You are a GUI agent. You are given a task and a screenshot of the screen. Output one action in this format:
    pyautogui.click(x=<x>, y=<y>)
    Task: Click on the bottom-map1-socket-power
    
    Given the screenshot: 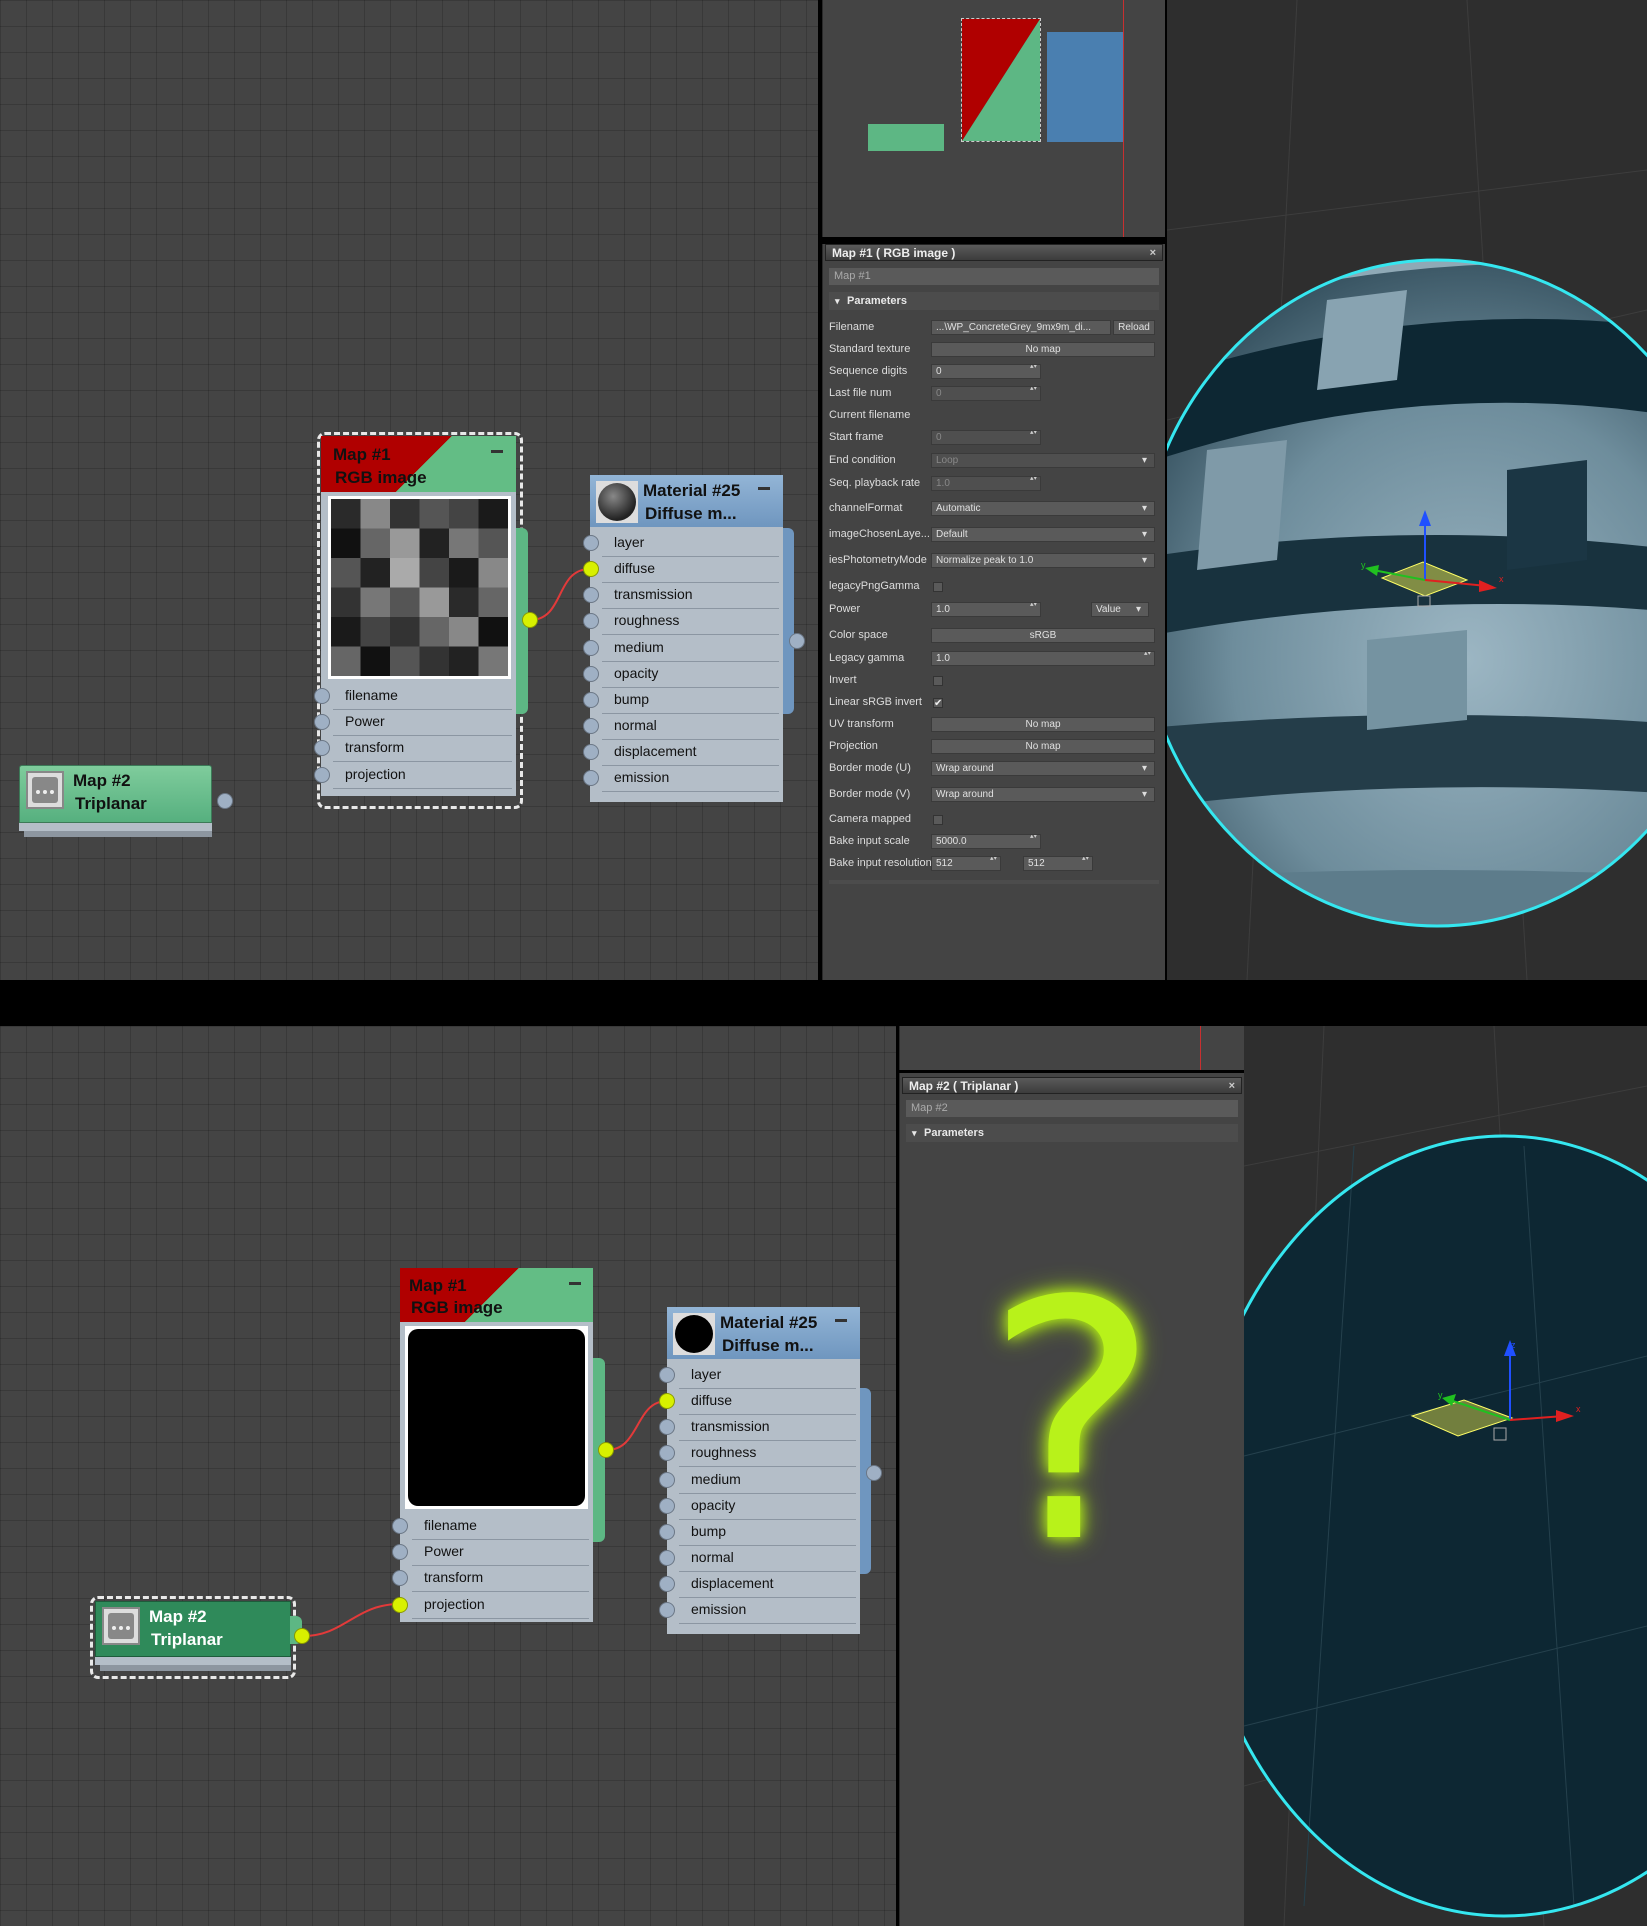 What is the action you would take?
    pyautogui.click(x=400, y=1552)
    